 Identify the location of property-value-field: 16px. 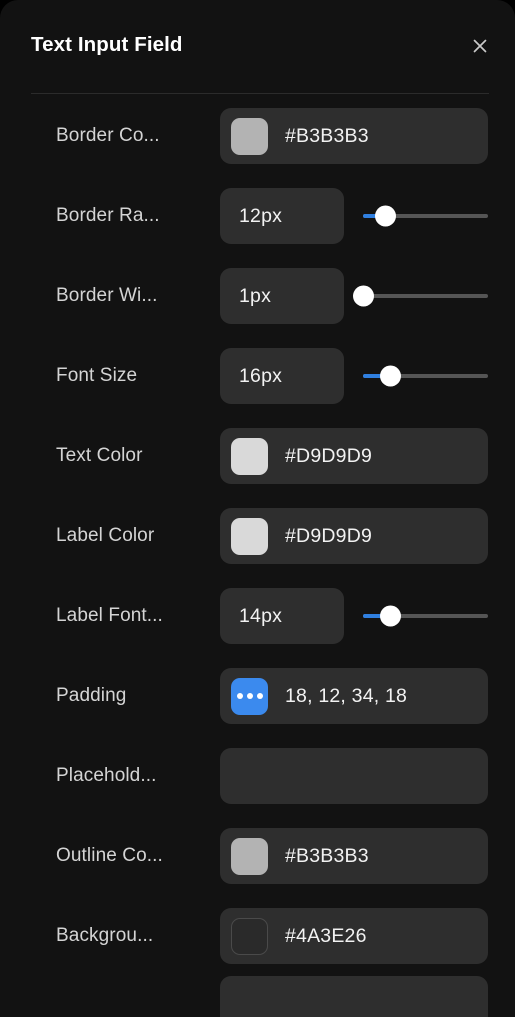
(282, 376).